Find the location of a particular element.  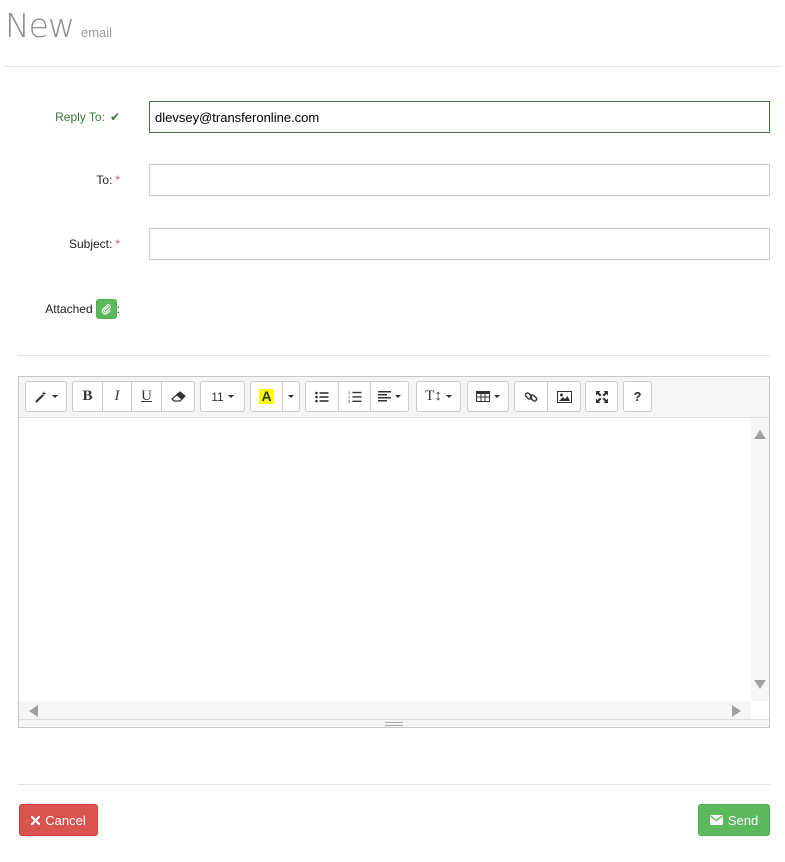

editor-toolbar: B I U 11 A 1 2 3 T↕ ? is located at coordinates (394, 397).